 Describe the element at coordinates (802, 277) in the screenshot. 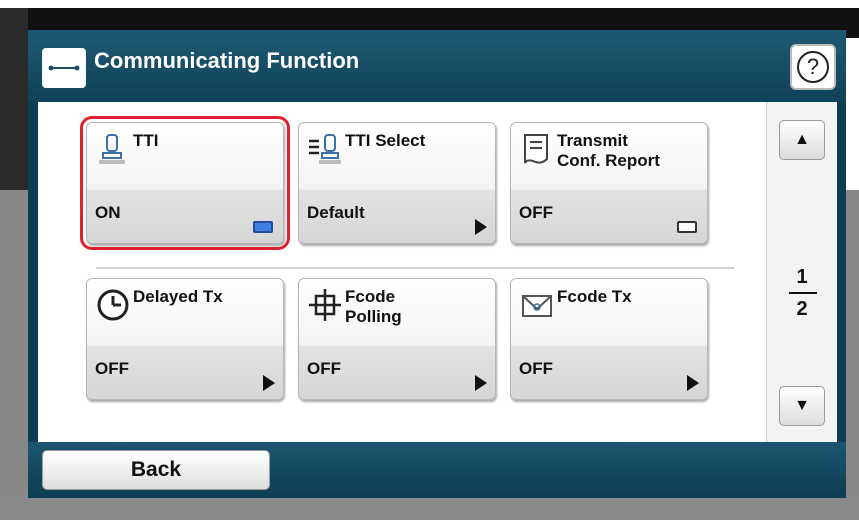

I see `page-current: 1` at that location.